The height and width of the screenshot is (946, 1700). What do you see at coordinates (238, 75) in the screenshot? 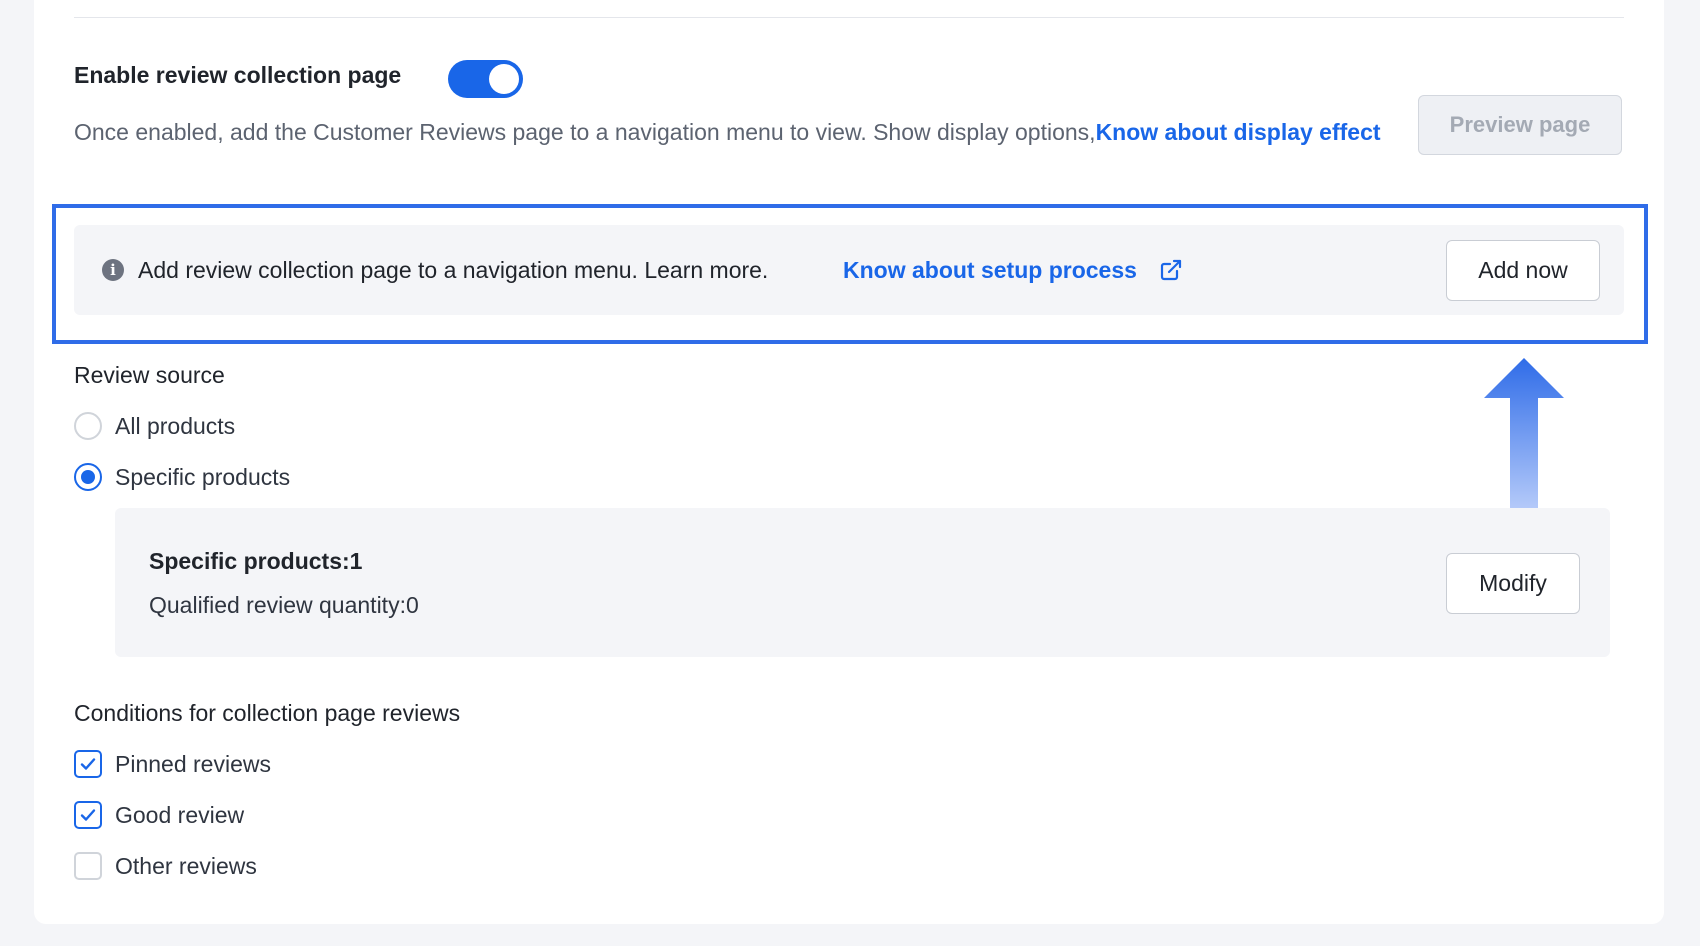
I see `enable-review-page-title: Enable review collection page` at bounding box center [238, 75].